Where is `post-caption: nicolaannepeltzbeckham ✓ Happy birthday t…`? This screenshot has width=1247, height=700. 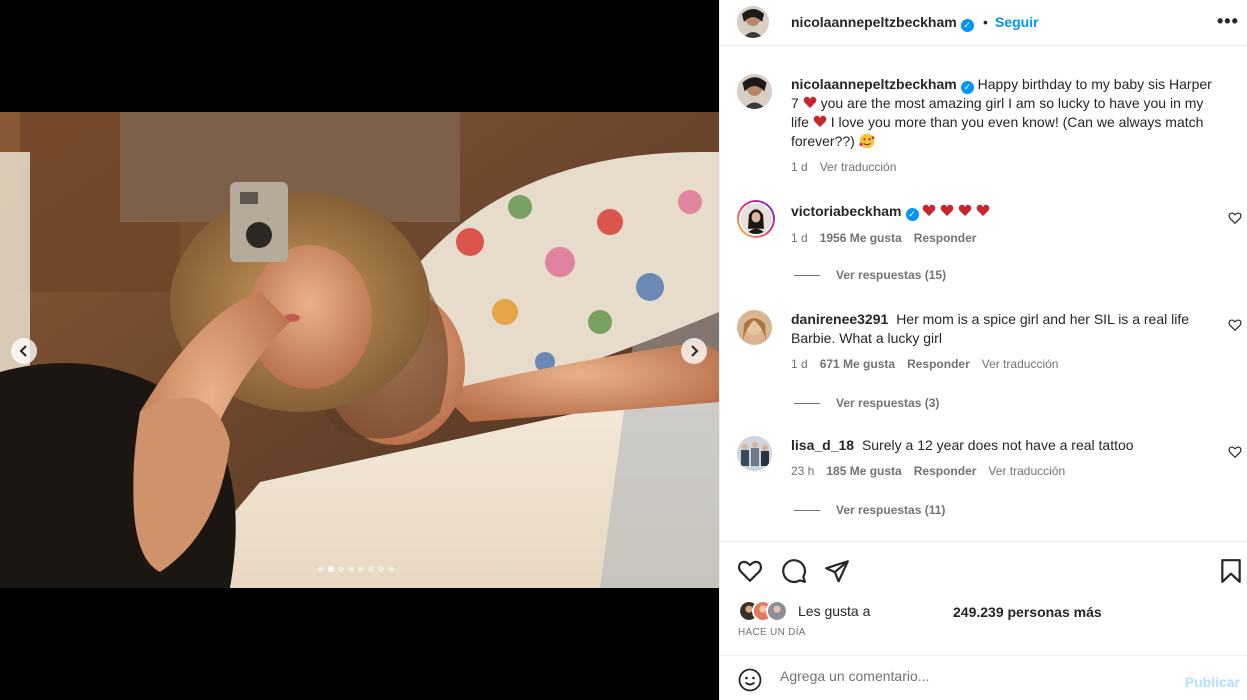 post-caption: nicolaannepeltzbeckham ✓ Happy birthday t… is located at coordinates (983, 125).